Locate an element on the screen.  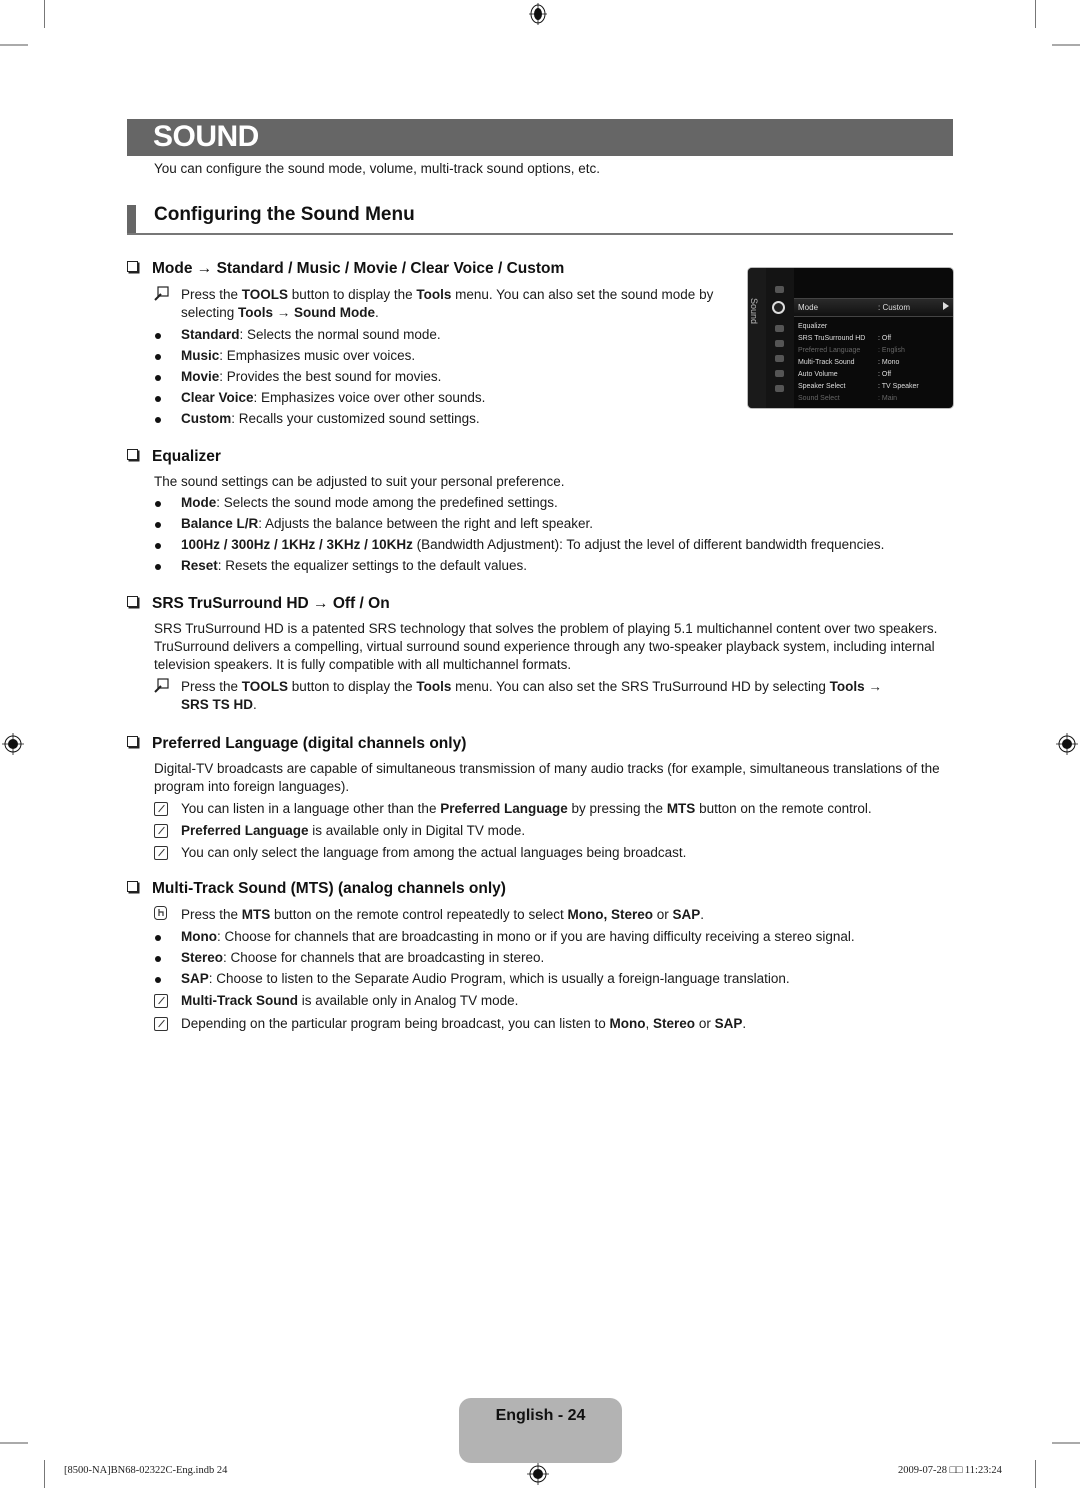
menu-category-label: Sound is located at coordinates (754, 311).